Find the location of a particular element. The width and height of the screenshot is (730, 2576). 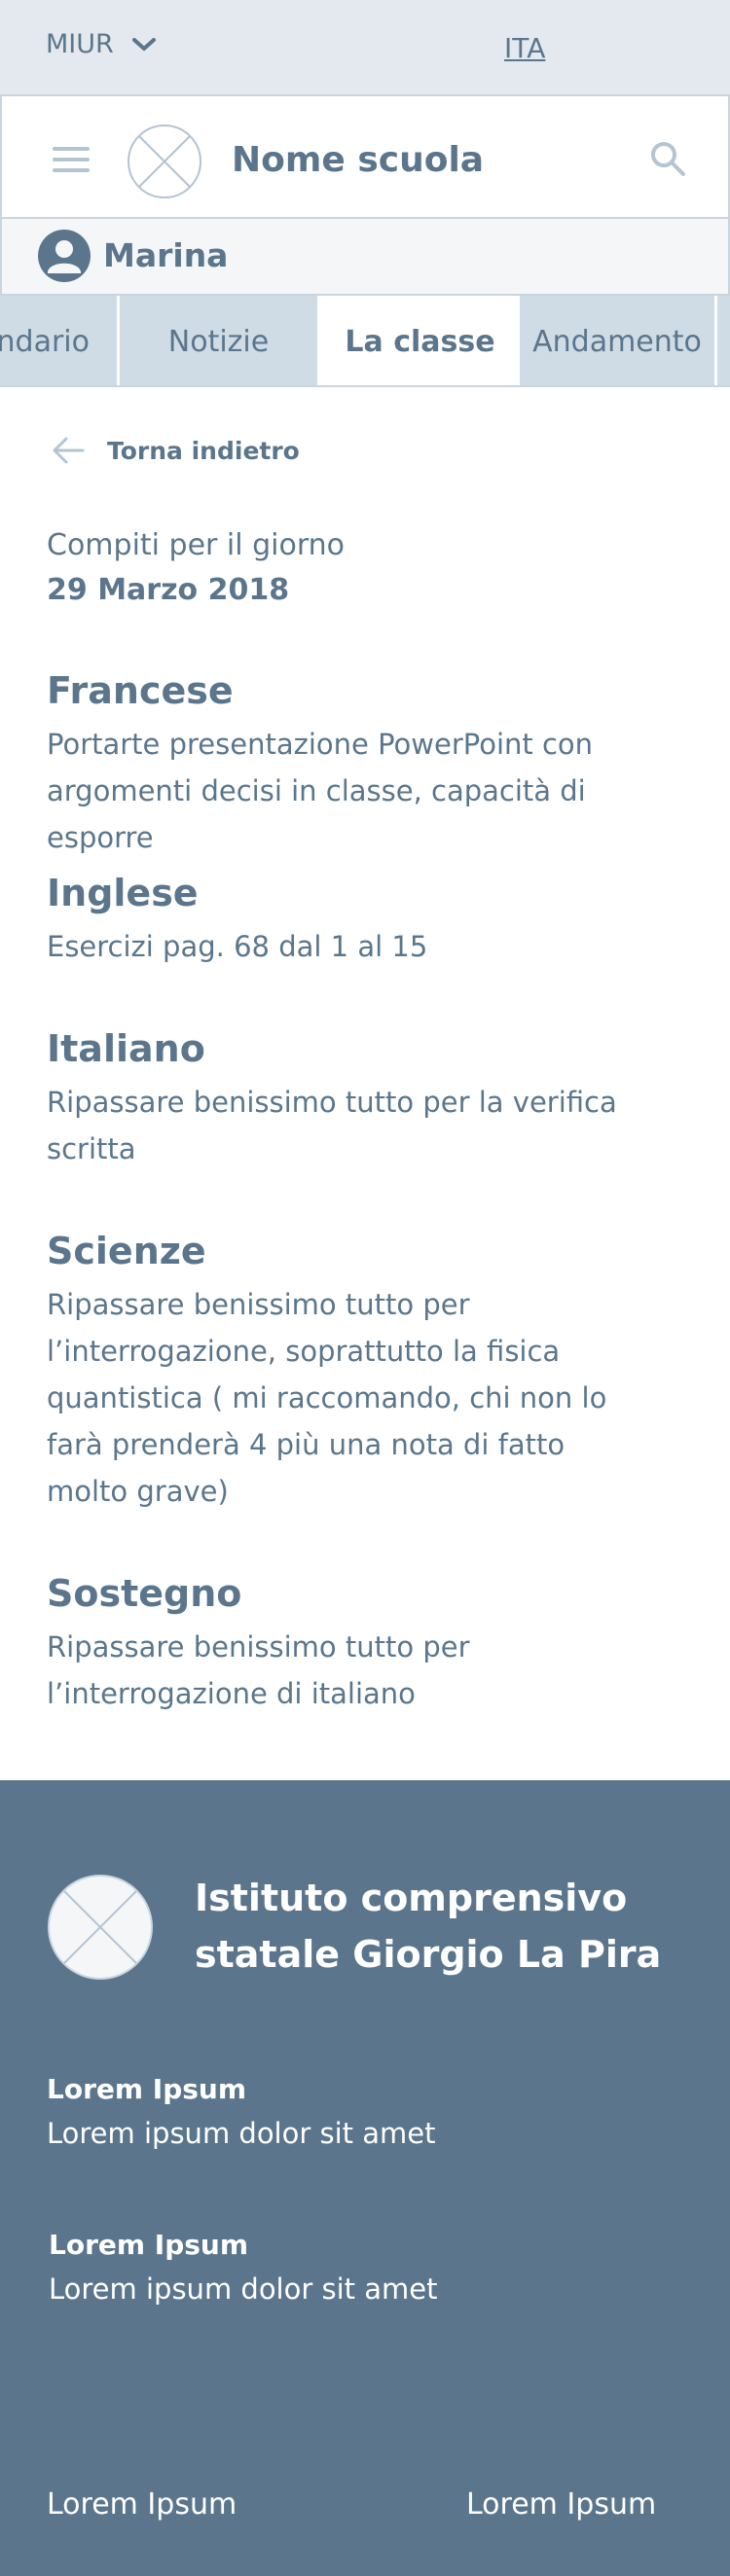

homework-label: Compiti per il giorno is located at coordinates (197, 545).